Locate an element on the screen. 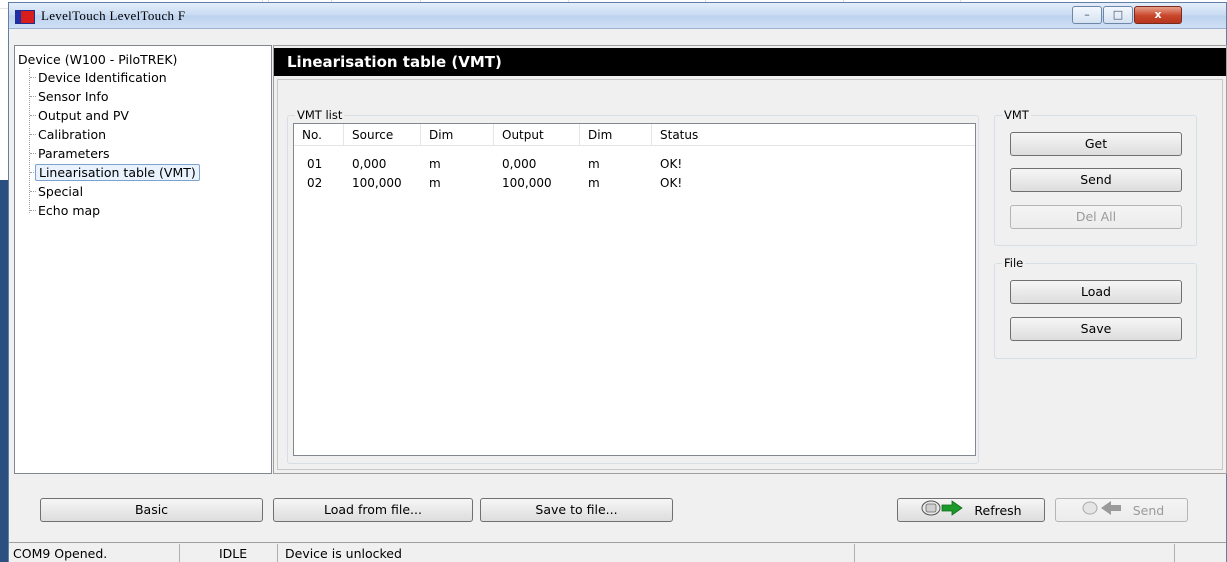  table-cell: 02 is located at coordinates (314, 183).